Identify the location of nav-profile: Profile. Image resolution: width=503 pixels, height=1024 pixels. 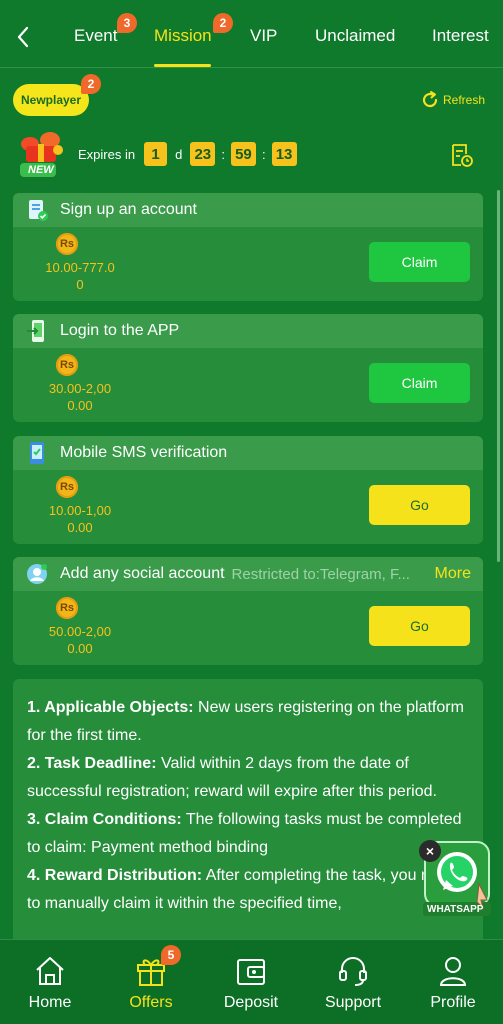
(453, 983).